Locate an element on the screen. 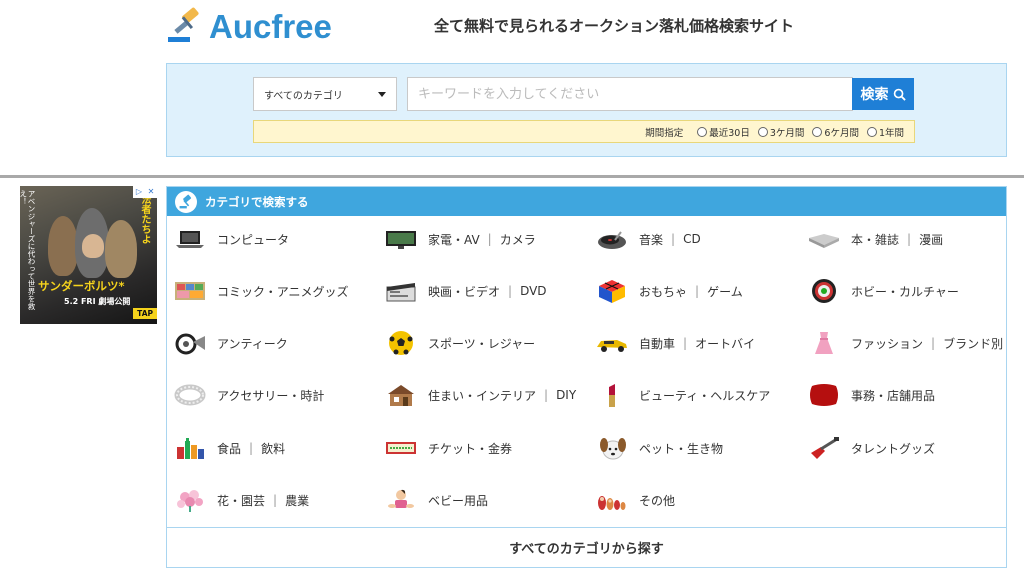  flower-icon is located at coordinates (190, 500).